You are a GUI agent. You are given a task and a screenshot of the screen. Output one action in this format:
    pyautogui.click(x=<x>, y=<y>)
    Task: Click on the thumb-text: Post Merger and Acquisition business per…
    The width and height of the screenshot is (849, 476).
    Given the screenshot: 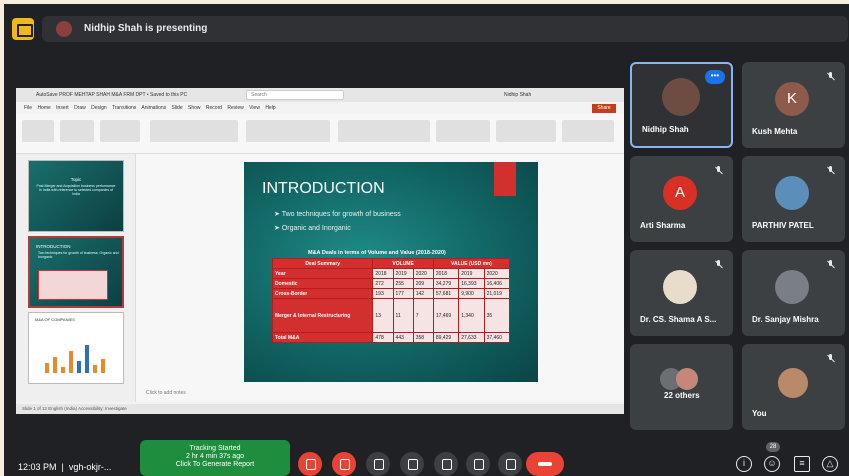 What is the action you would take?
    pyautogui.click(x=76, y=190)
    